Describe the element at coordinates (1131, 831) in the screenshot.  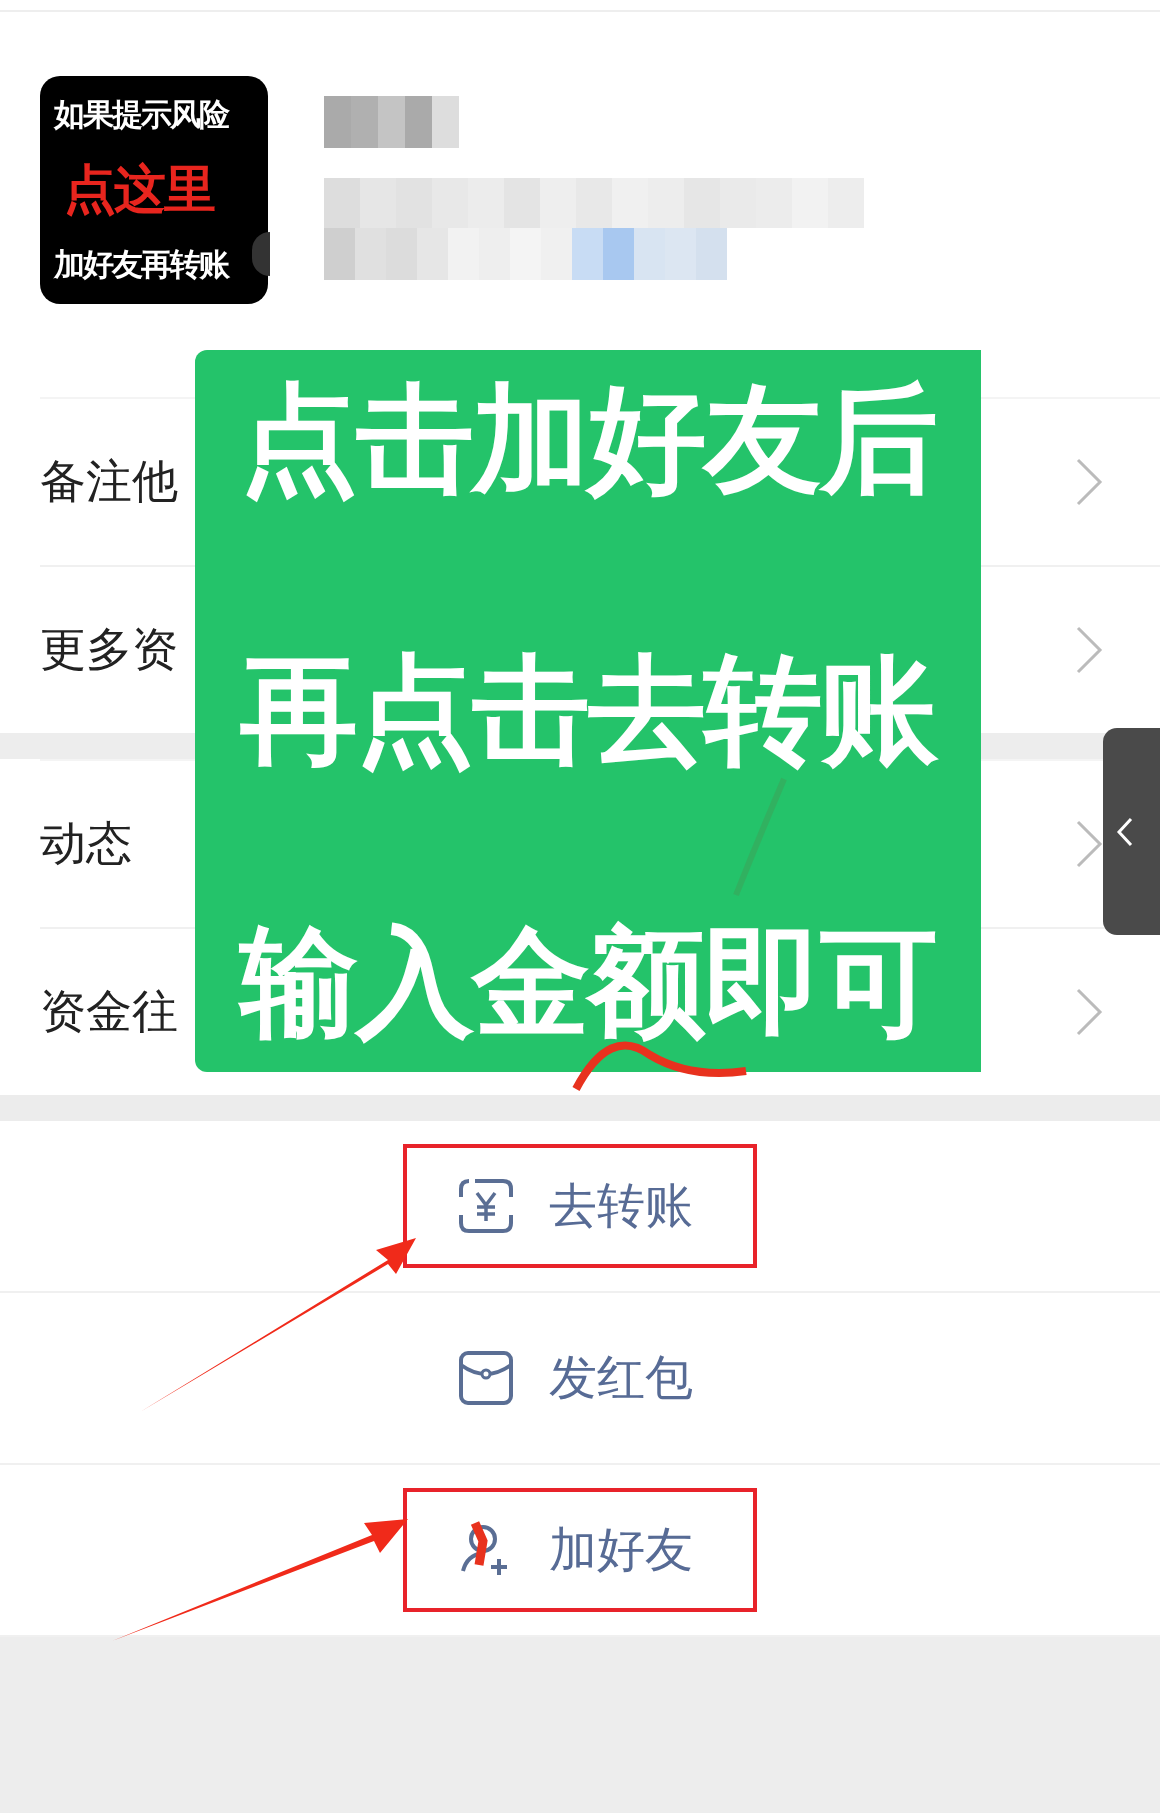
I see `side-handle` at that location.